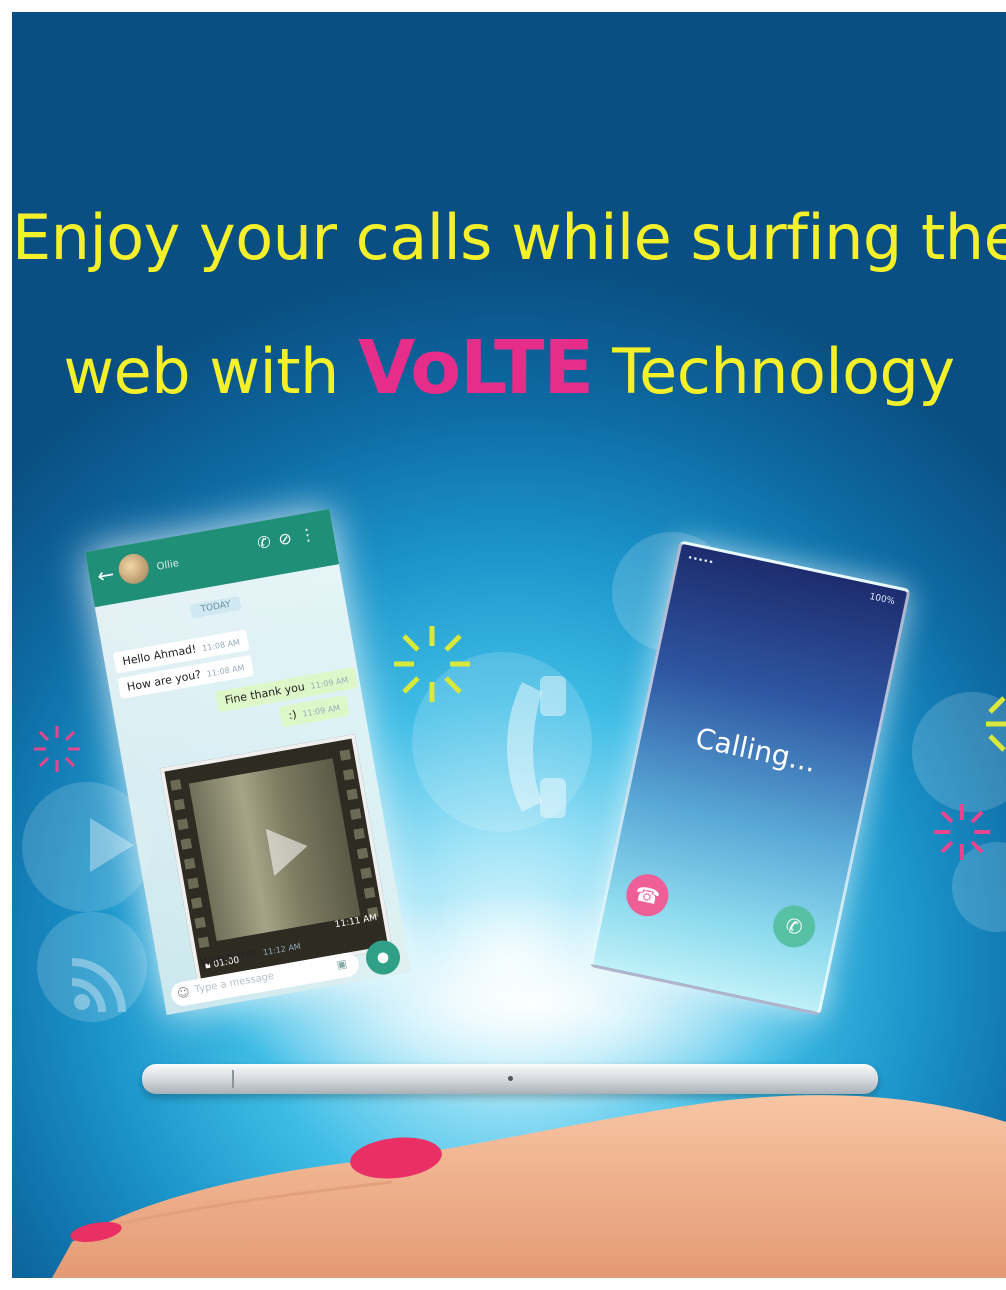 This screenshot has width=1006, height=1290. What do you see at coordinates (536, 747) in the screenshot?
I see `phone-icon` at bounding box center [536, 747].